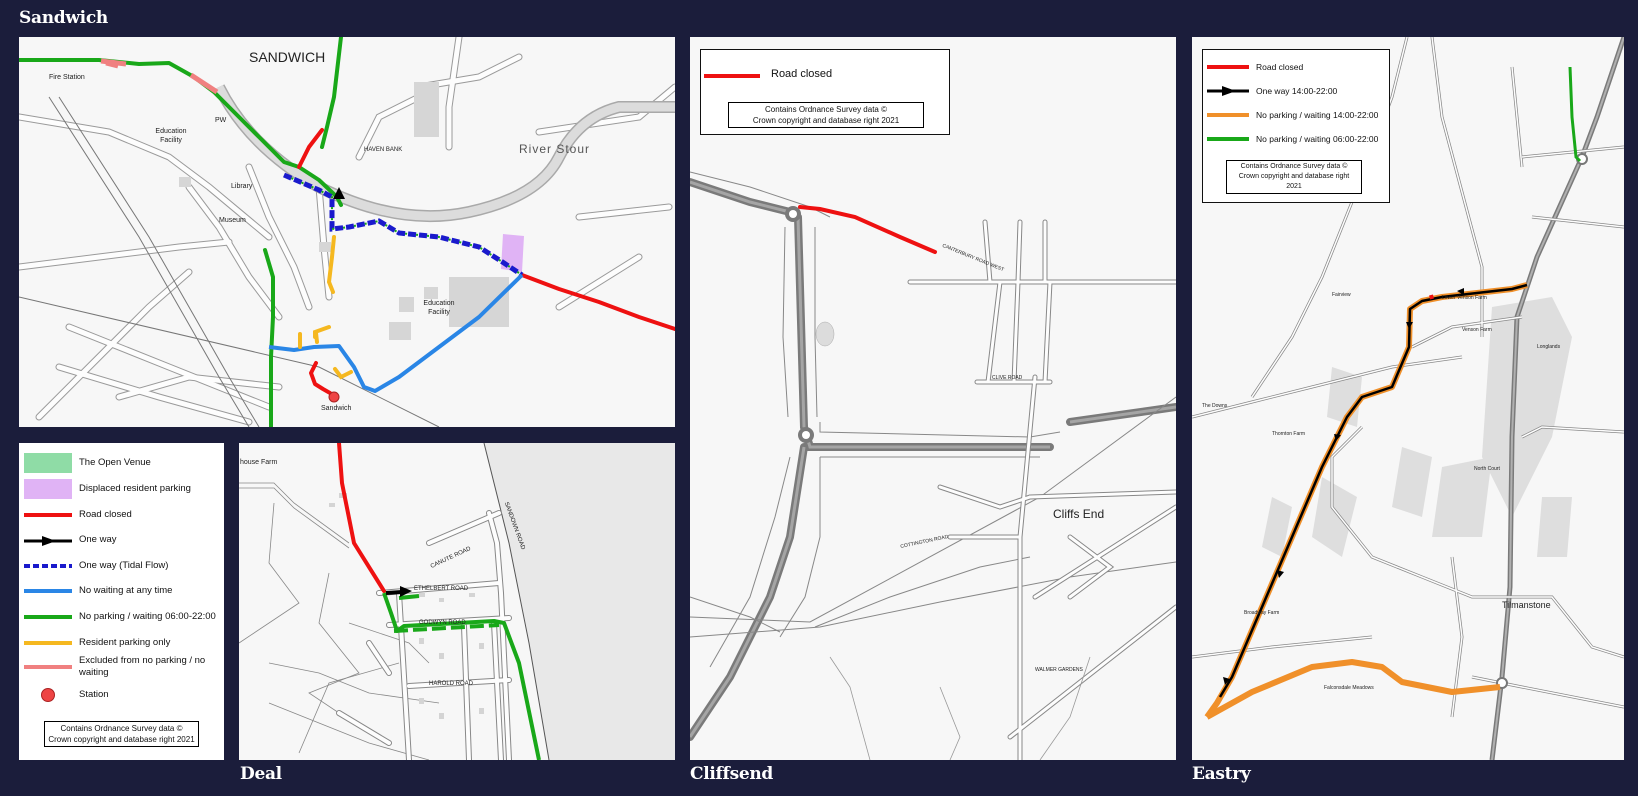  What do you see at coordinates (394, 592) in the screenshot?
I see `one-way-line` at bounding box center [394, 592].